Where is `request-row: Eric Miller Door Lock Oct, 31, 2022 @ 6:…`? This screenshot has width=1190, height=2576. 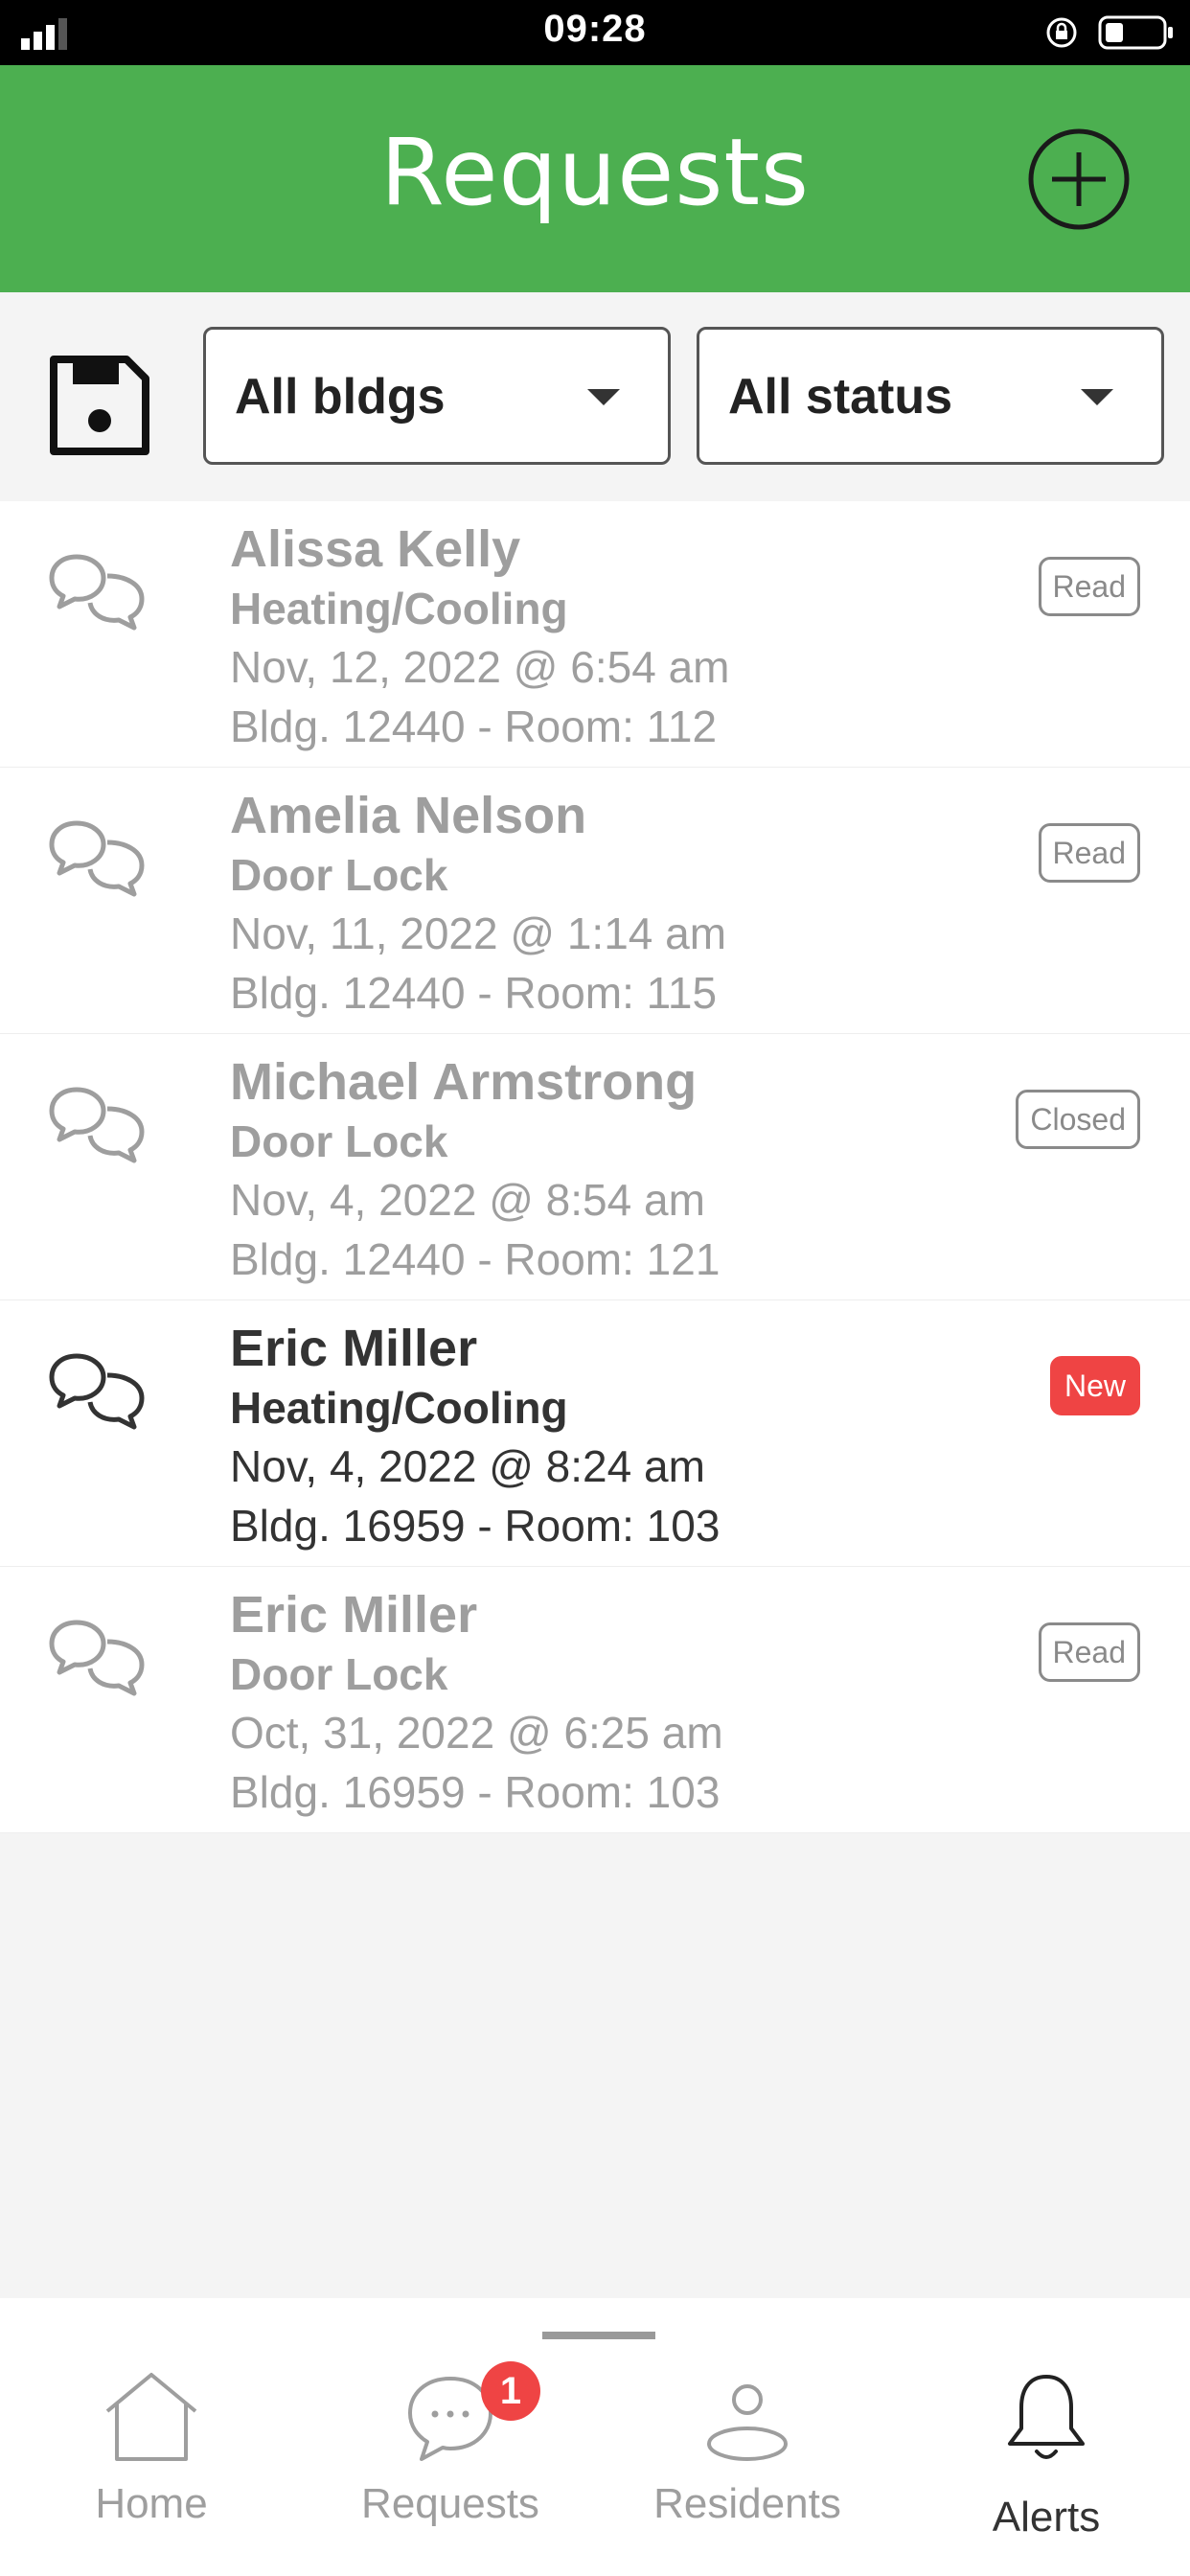 request-row: Eric Miller Door Lock Oct, 31, 2022 @ 6:… is located at coordinates (595, 1700).